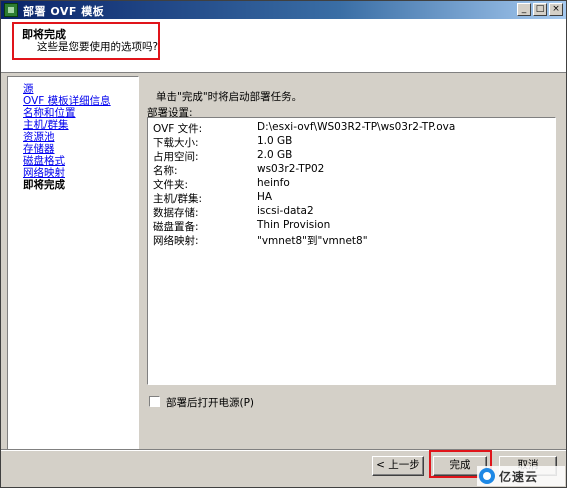 This screenshot has width=567, height=488. What do you see at coordinates (540, 9) in the screenshot?
I see `maximize-button: □` at bounding box center [540, 9].